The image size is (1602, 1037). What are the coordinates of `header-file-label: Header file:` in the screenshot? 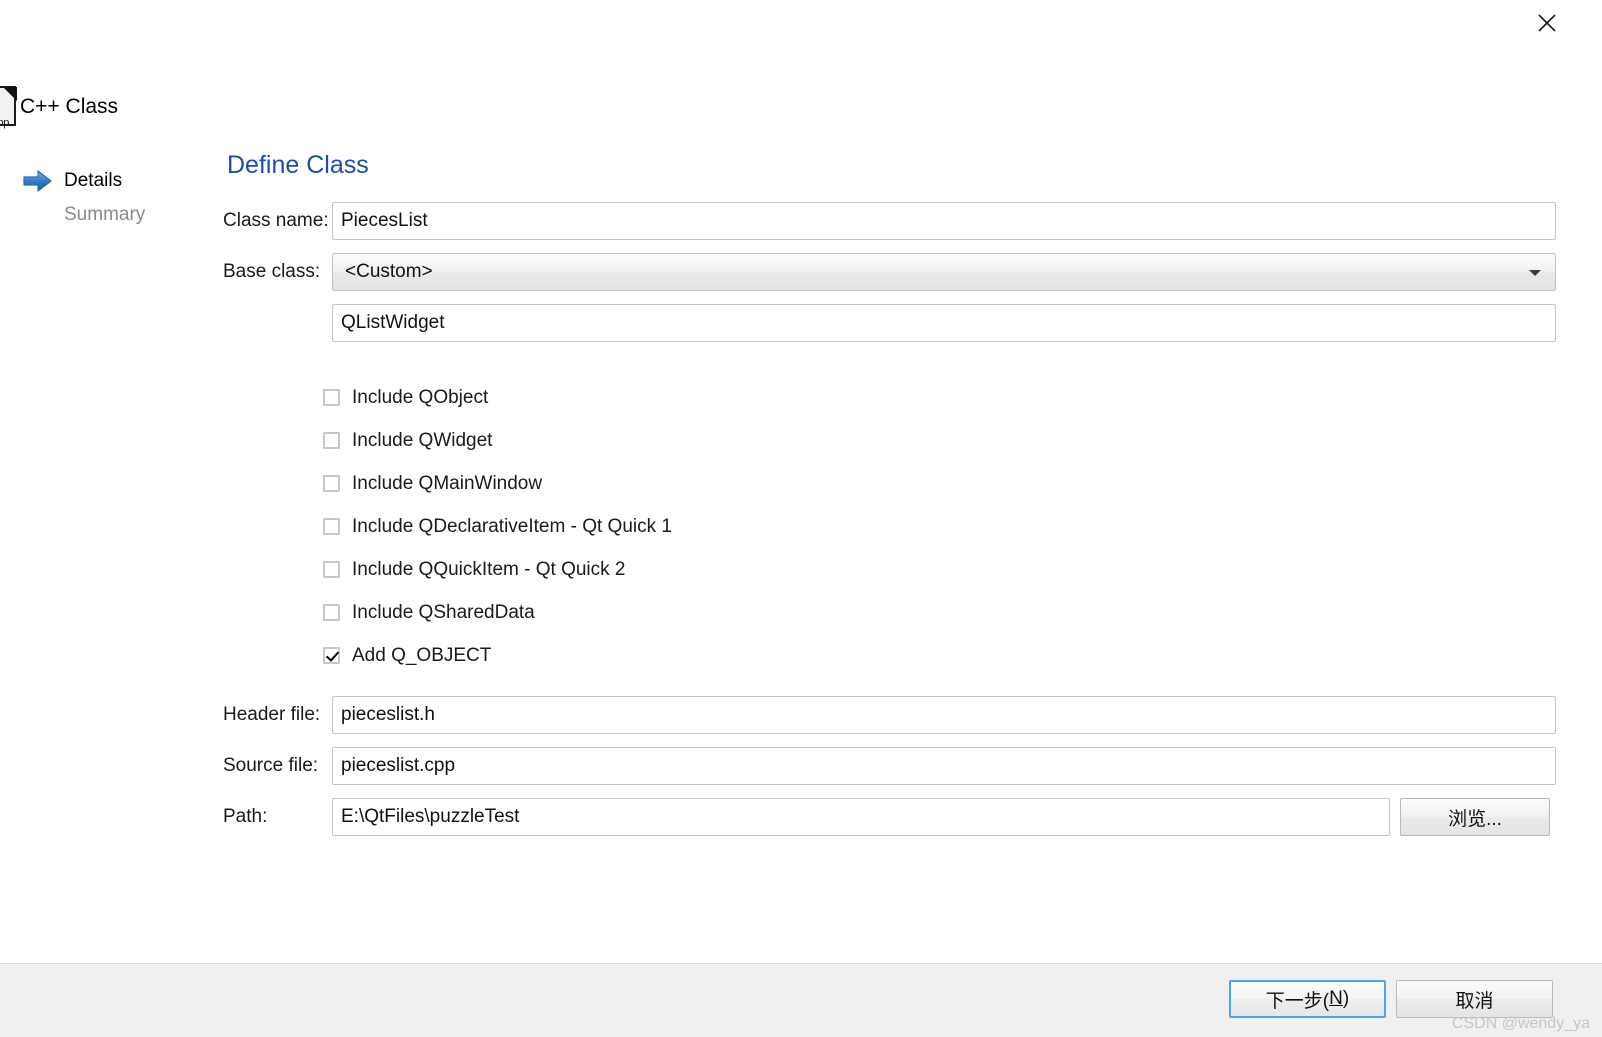 It's located at (272, 714).